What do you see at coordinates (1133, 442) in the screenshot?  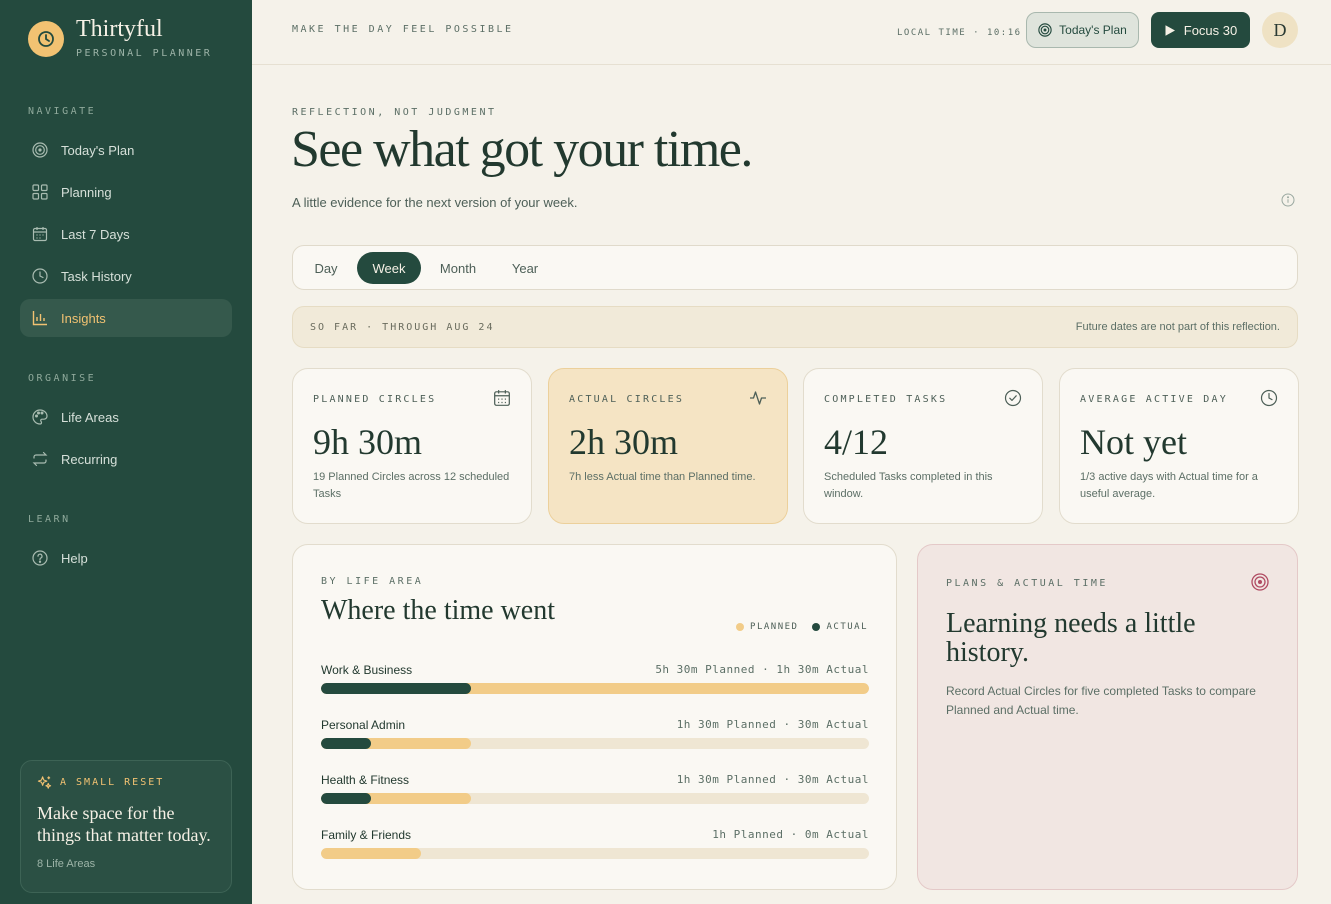 I see `stat-value: Not yet` at bounding box center [1133, 442].